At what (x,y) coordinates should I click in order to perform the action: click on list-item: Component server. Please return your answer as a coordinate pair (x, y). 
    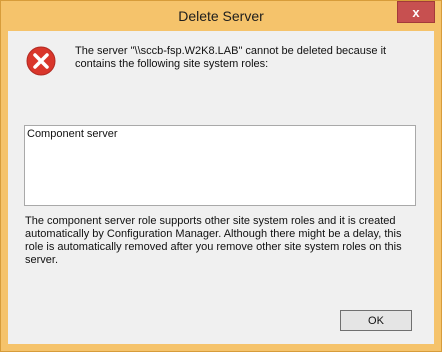
    Looking at the image, I should click on (72, 134).